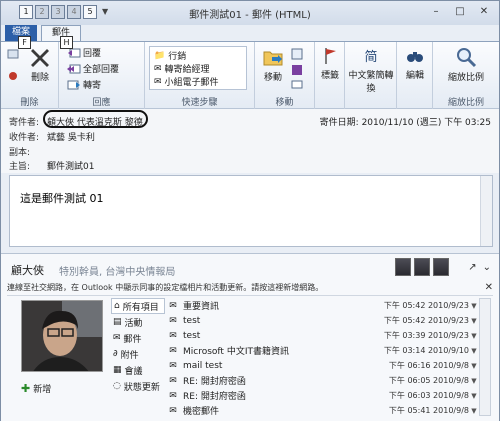  I want to click on quick-step-to-manager-label: 轉寄給經理, so click(187, 70).